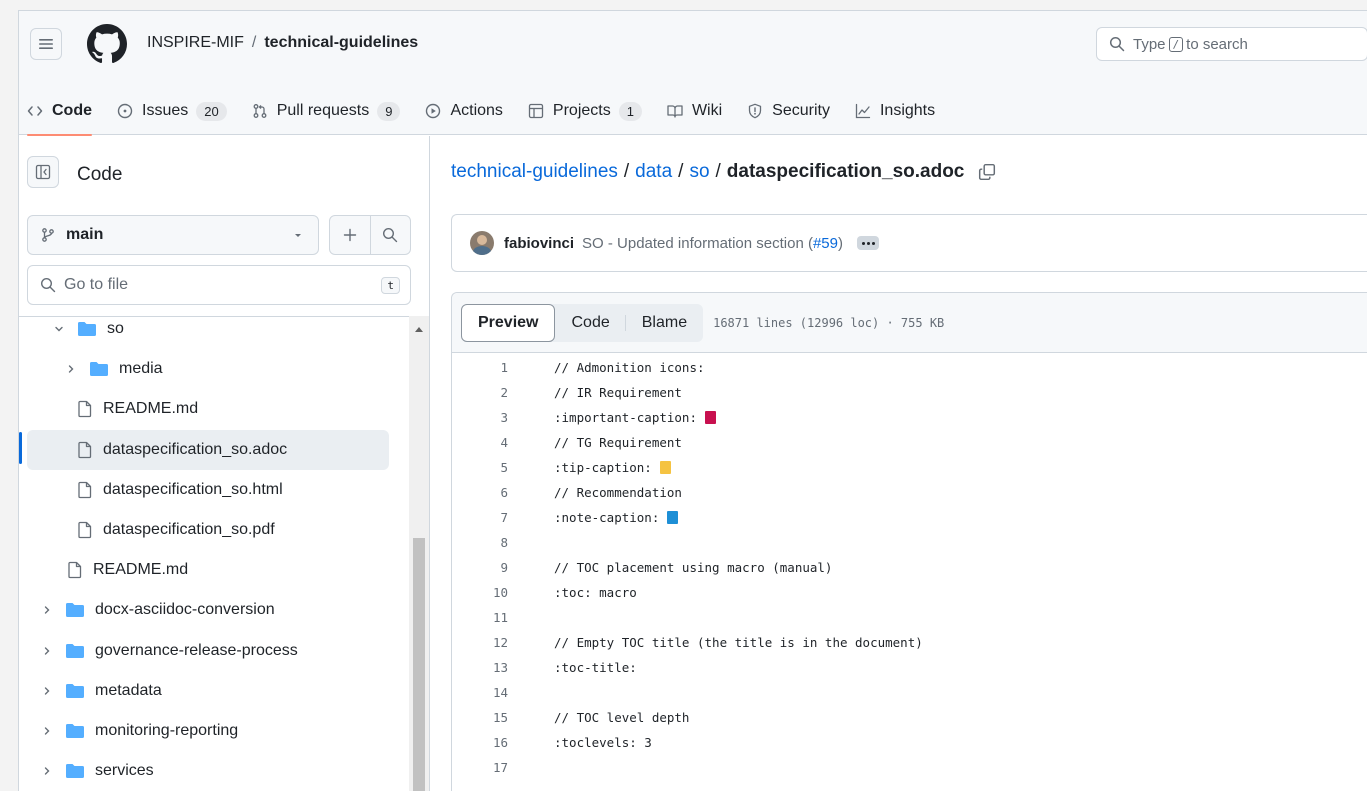 The image size is (1367, 791). Describe the element at coordinates (219, 285) in the screenshot. I see `go-to-file-input: Go to file t` at that location.